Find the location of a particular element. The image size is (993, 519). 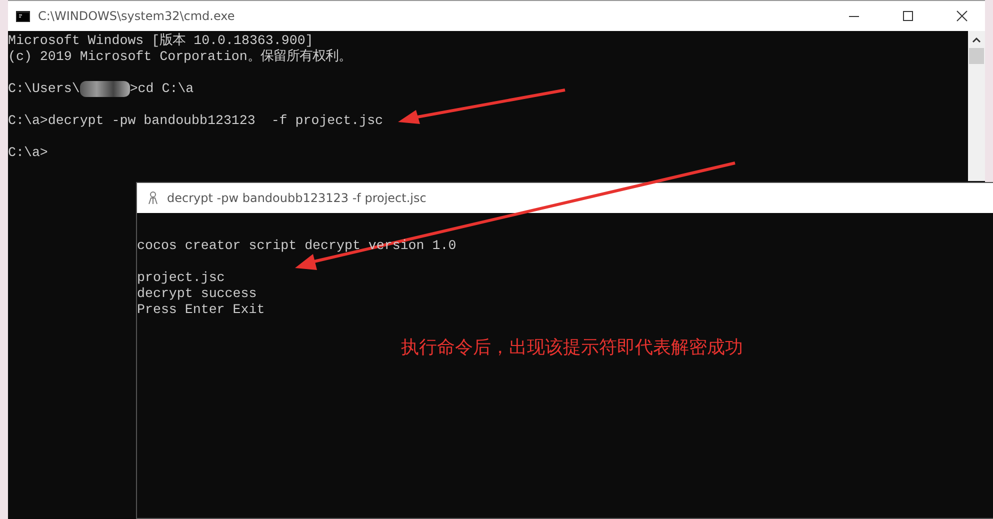

close-icon is located at coordinates (962, 16).